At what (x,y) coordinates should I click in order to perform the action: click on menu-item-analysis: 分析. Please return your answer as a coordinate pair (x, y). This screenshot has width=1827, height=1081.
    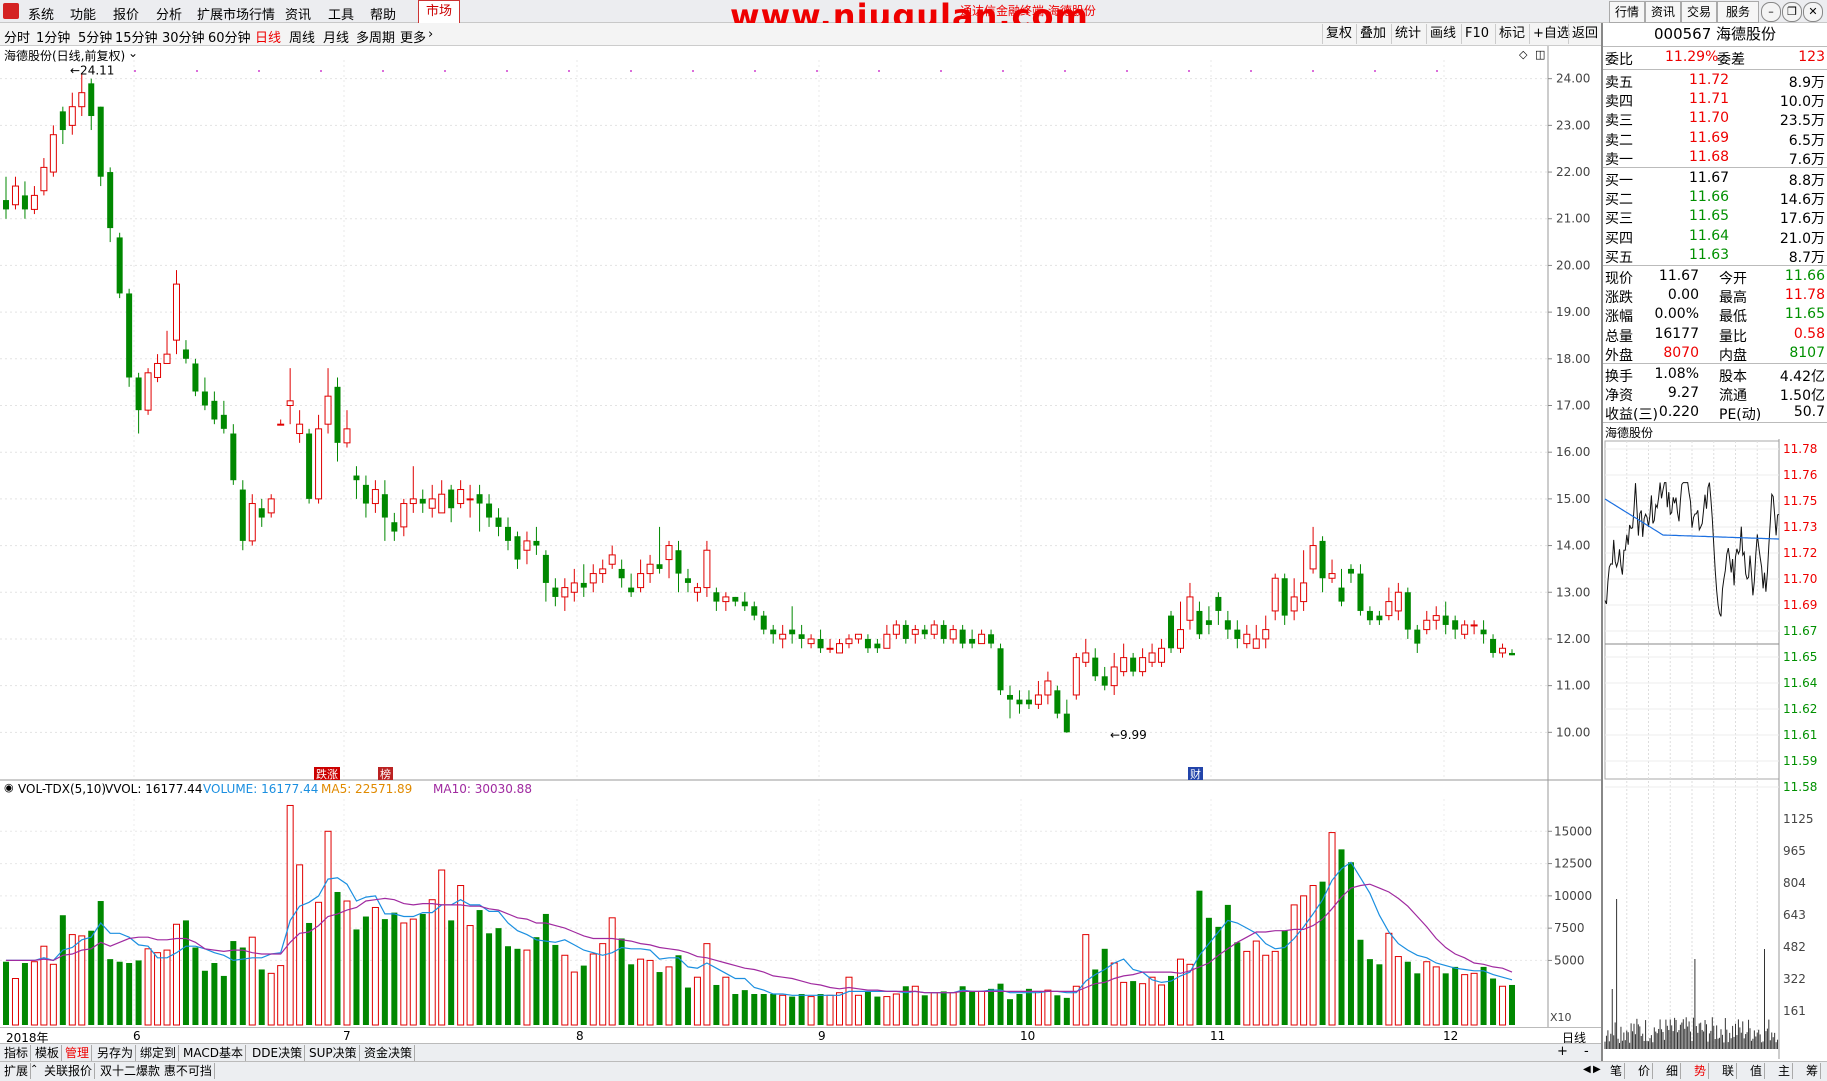
    Looking at the image, I should click on (169, 13).